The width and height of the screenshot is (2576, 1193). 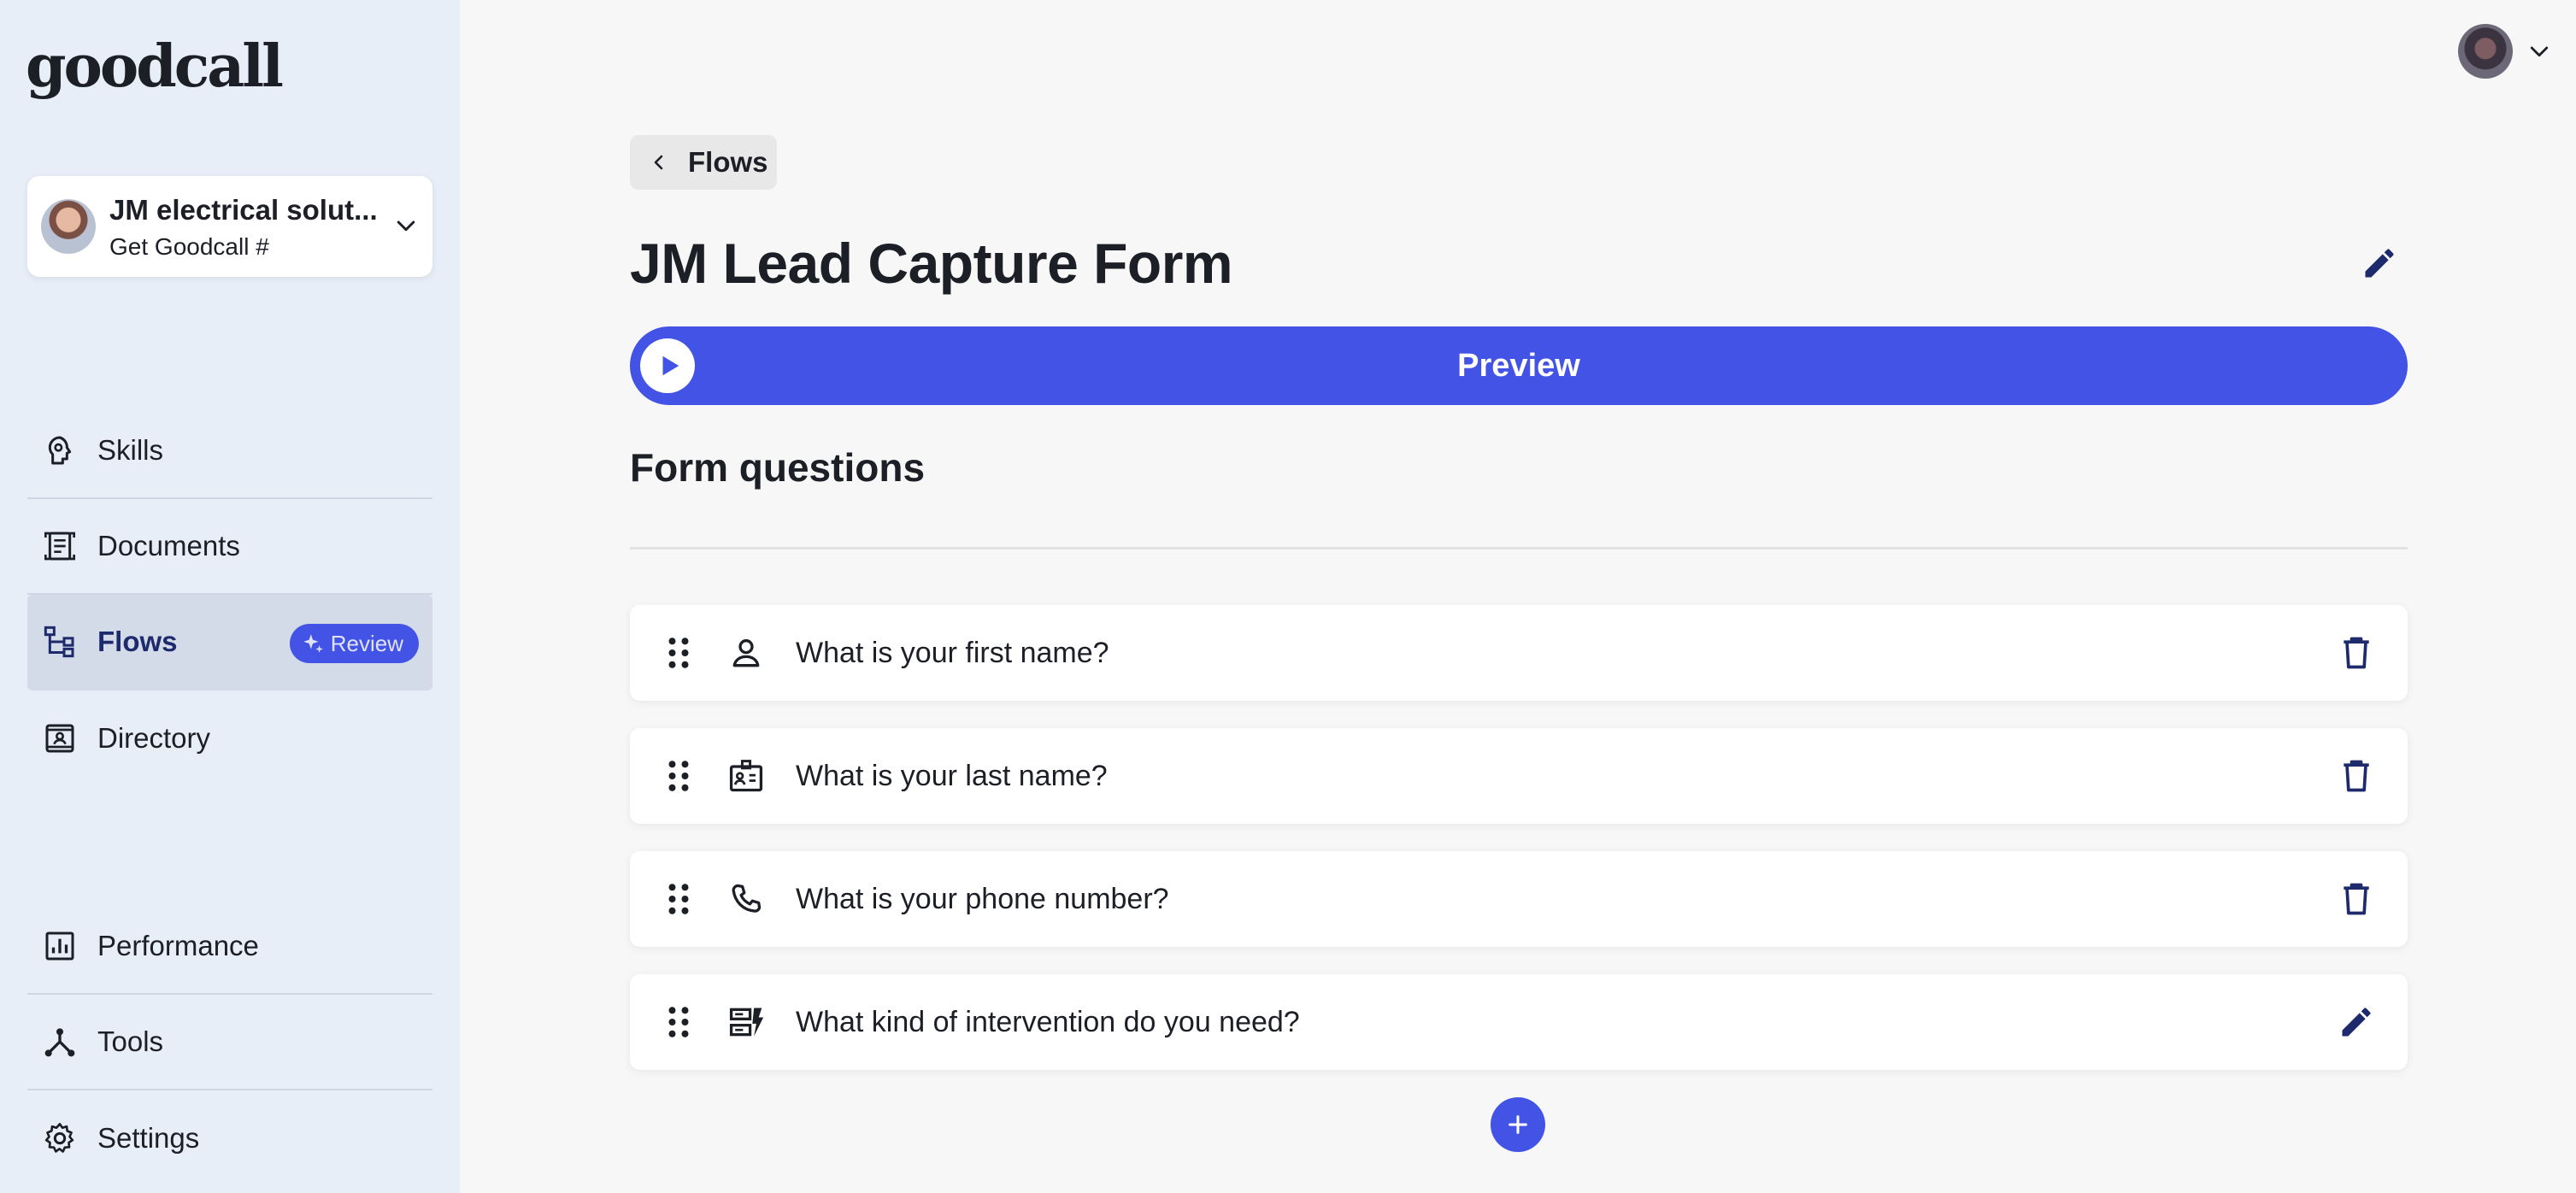 What do you see at coordinates (982, 899) in the screenshot?
I see `question-text: What is your phone number?` at bounding box center [982, 899].